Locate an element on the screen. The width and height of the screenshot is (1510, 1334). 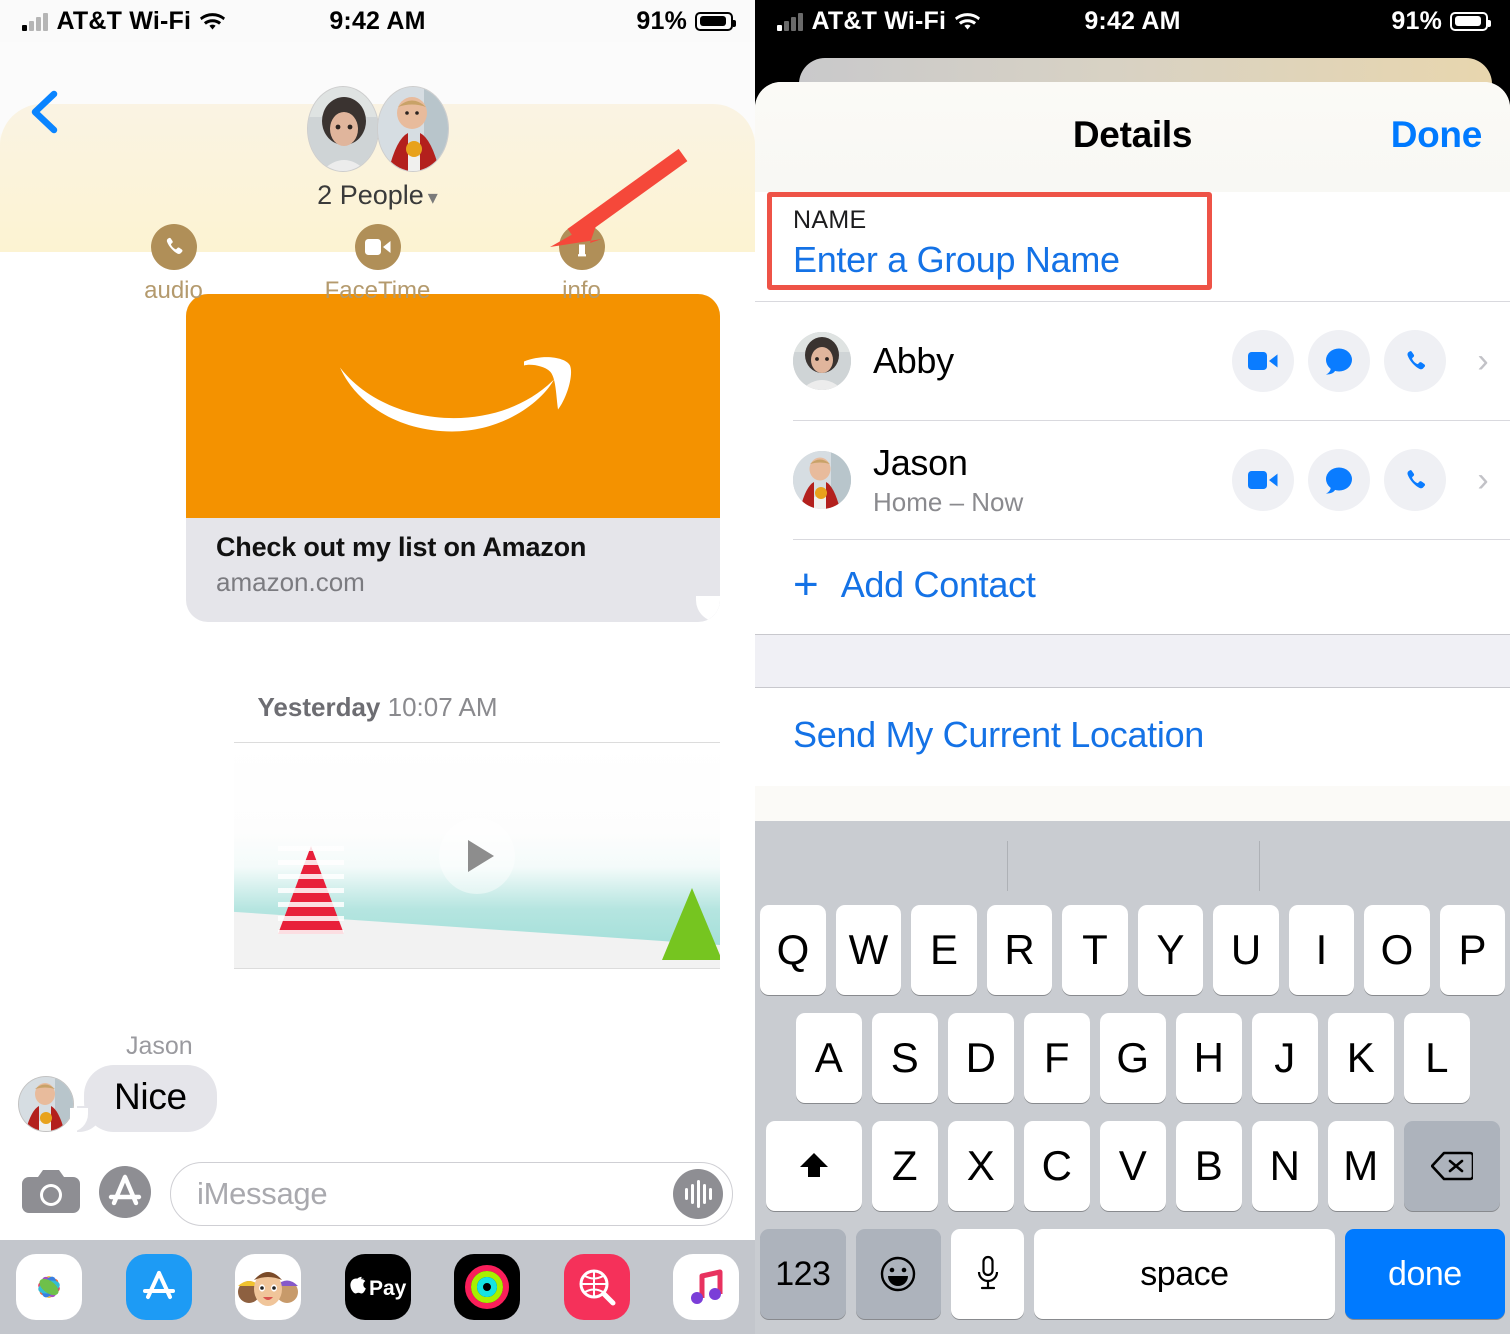
key-P: P is located at coordinates (1472, 950).